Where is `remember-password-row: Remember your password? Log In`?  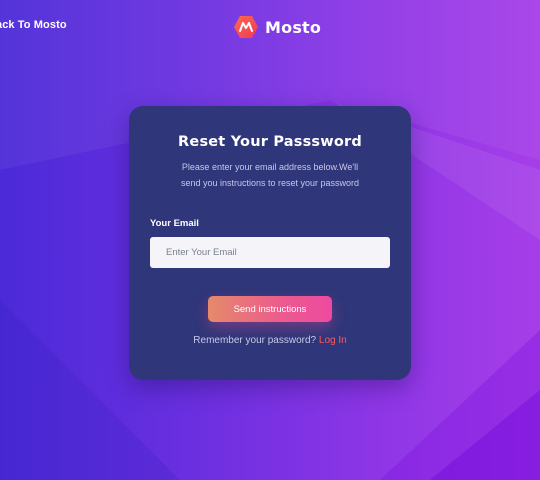 remember-password-row: Remember your password? Log In is located at coordinates (270, 340).